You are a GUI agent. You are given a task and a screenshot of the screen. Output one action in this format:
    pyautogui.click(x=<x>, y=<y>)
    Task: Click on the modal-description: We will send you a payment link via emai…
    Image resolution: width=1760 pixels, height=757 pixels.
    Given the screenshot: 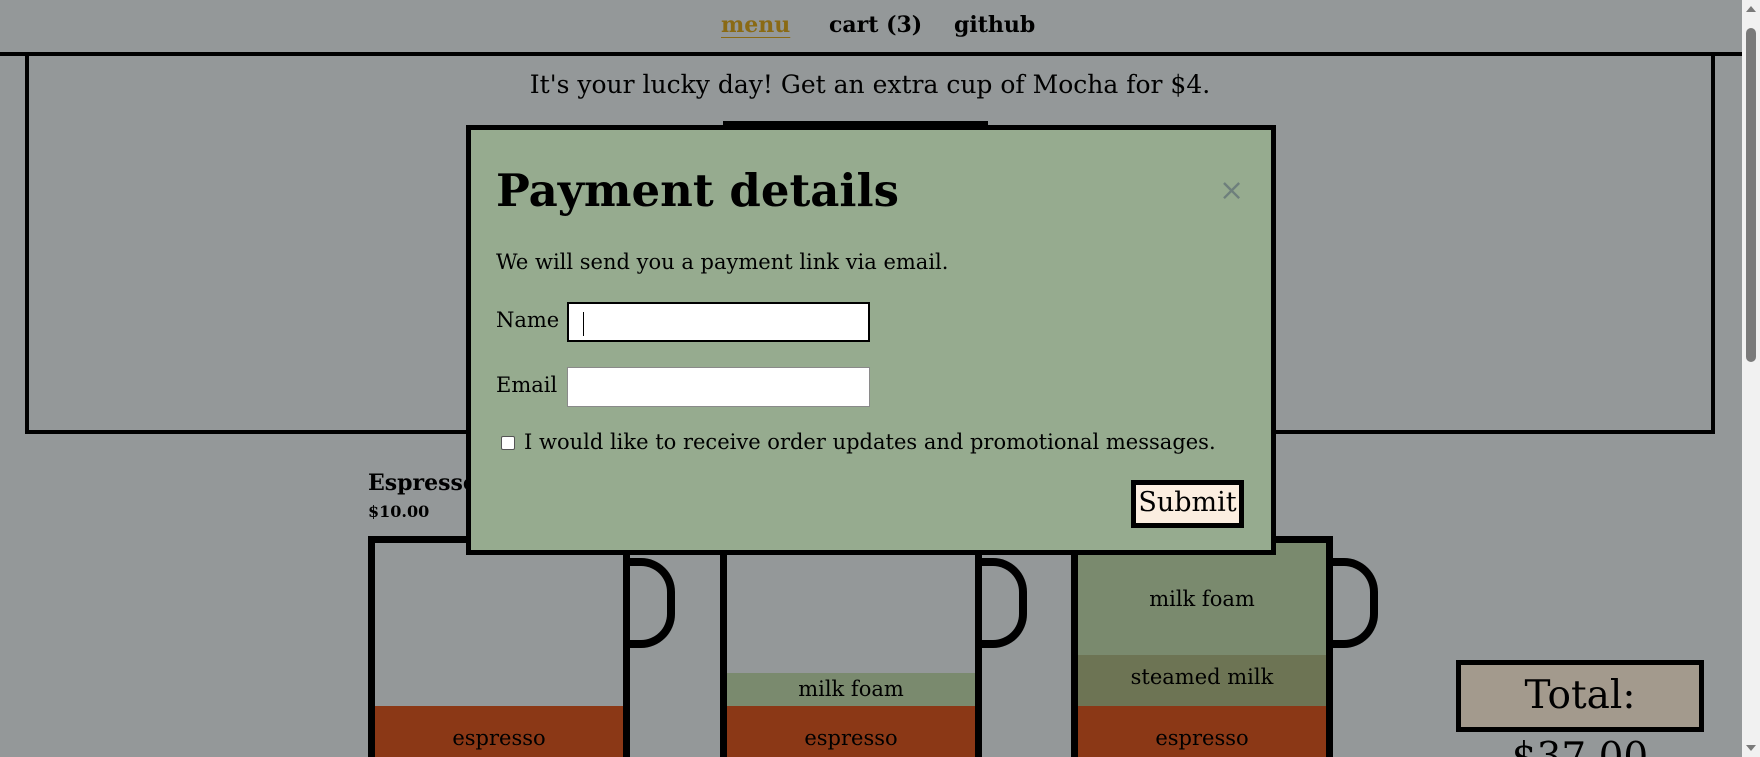 What is the action you would take?
    pyautogui.click(x=722, y=262)
    